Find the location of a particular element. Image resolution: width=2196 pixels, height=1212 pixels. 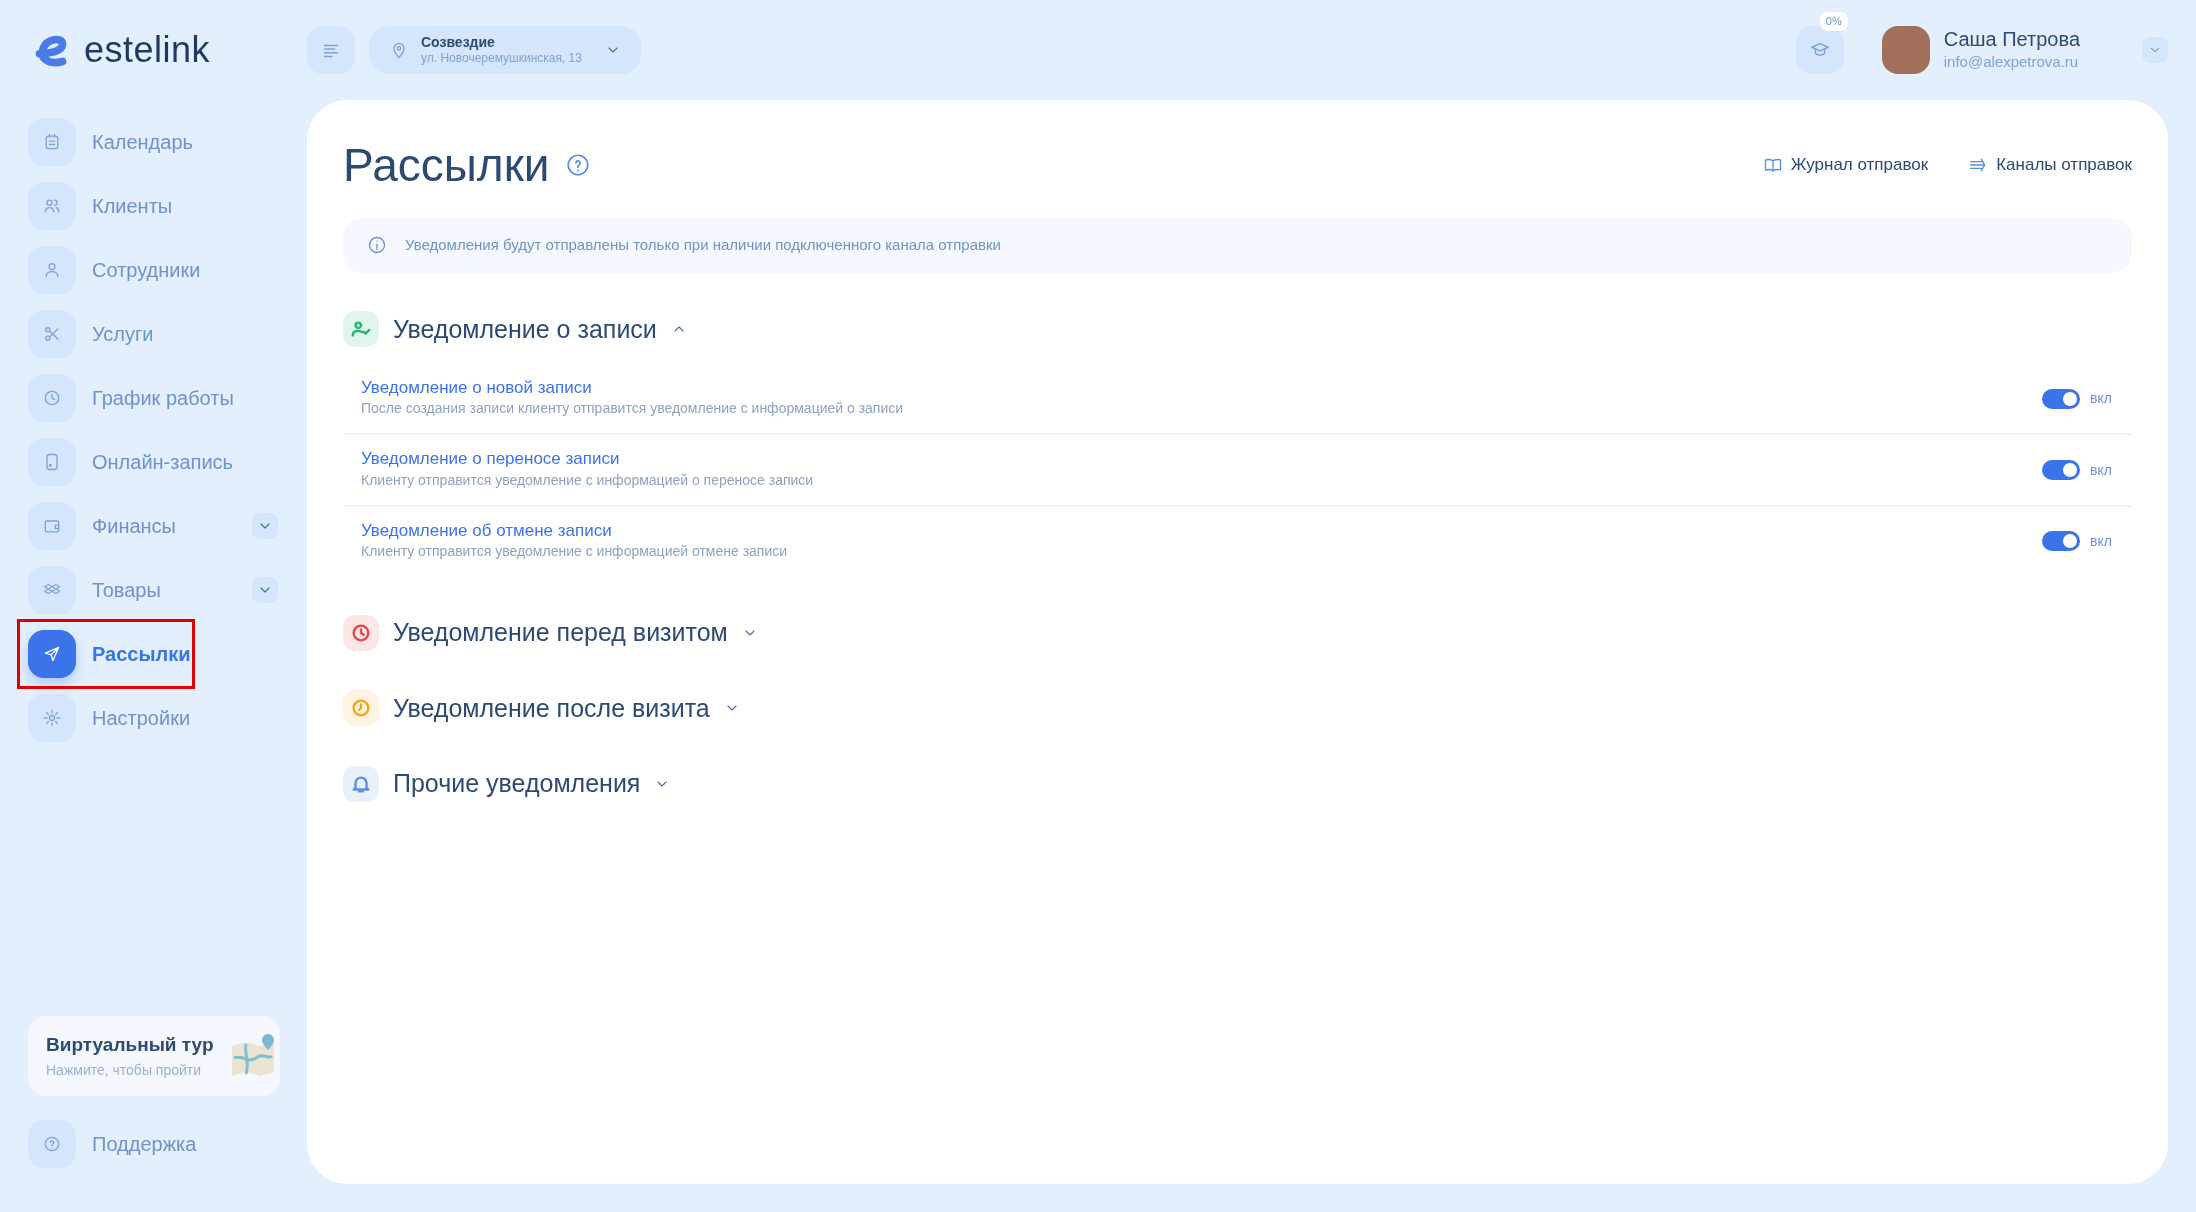

toolbar-link: Каналы отправок is located at coordinates (2050, 165).